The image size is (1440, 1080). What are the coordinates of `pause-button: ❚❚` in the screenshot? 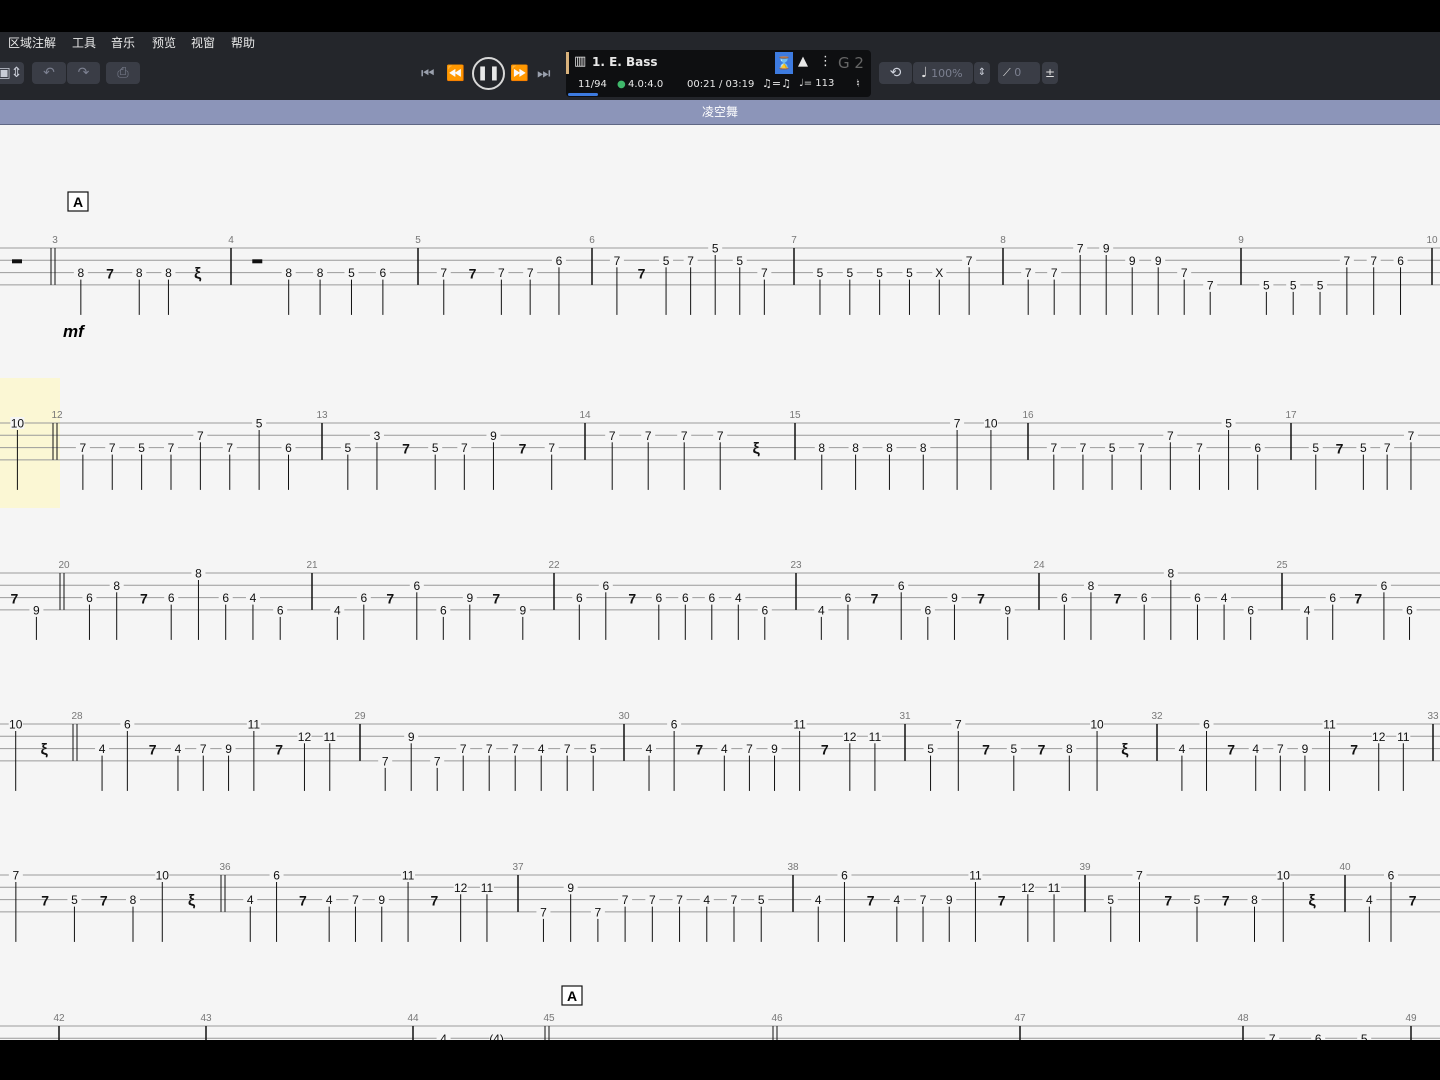 It's located at (488, 73).